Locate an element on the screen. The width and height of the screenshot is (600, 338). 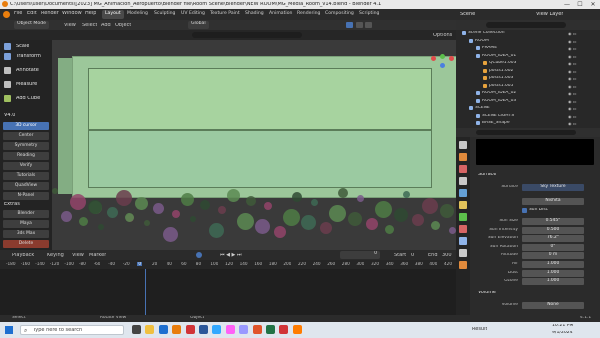
extras-button-3: Delete is located at coordinates (26, 244).